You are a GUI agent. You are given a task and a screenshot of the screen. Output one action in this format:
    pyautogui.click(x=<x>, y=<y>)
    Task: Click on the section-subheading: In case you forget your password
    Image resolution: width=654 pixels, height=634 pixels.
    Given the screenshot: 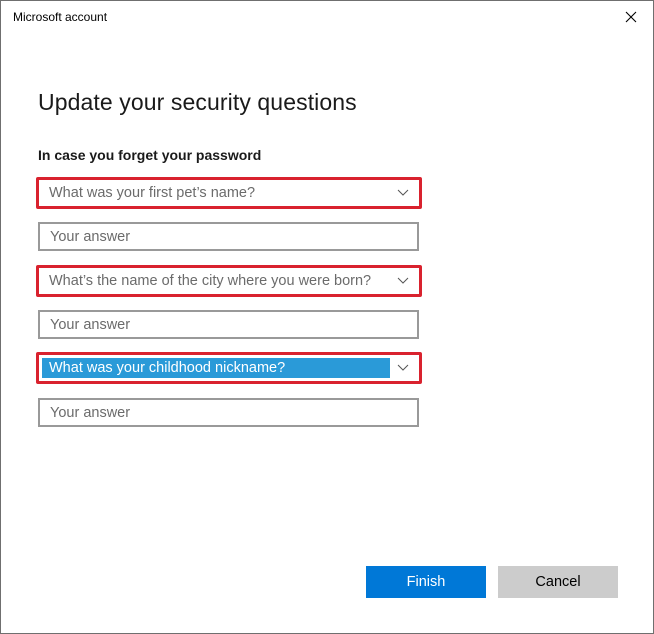 What is the action you would take?
    pyautogui.click(x=150, y=155)
    